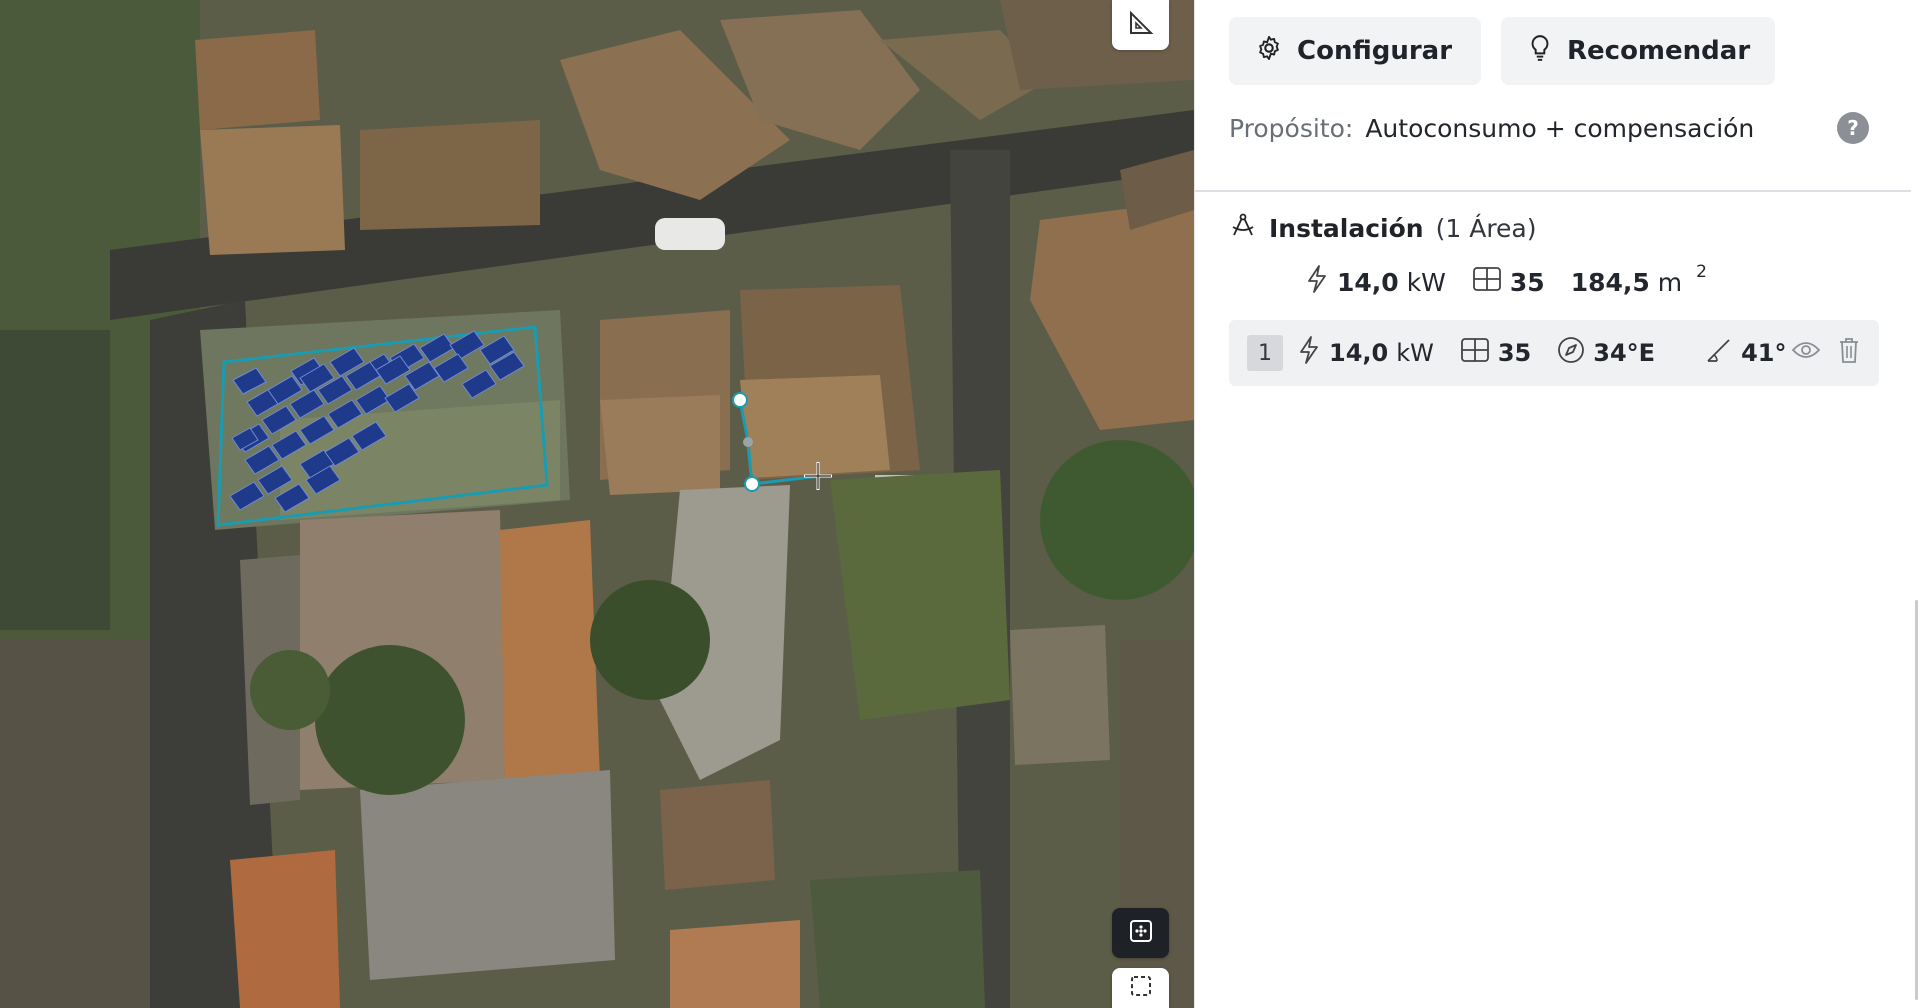 This screenshot has height=1008, width=1920. What do you see at coordinates (1375, 51) in the screenshot?
I see `configure-label: Configurar` at bounding box center [1375, 51].